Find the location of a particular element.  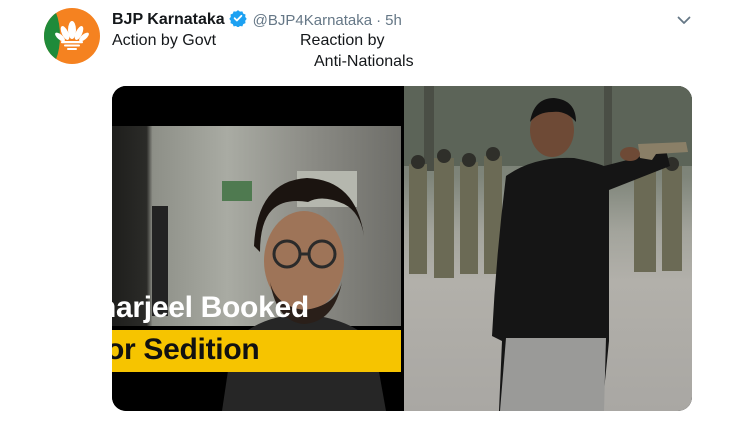

caption-line-1: harjeel Booked is located at coordinates (256, 308).